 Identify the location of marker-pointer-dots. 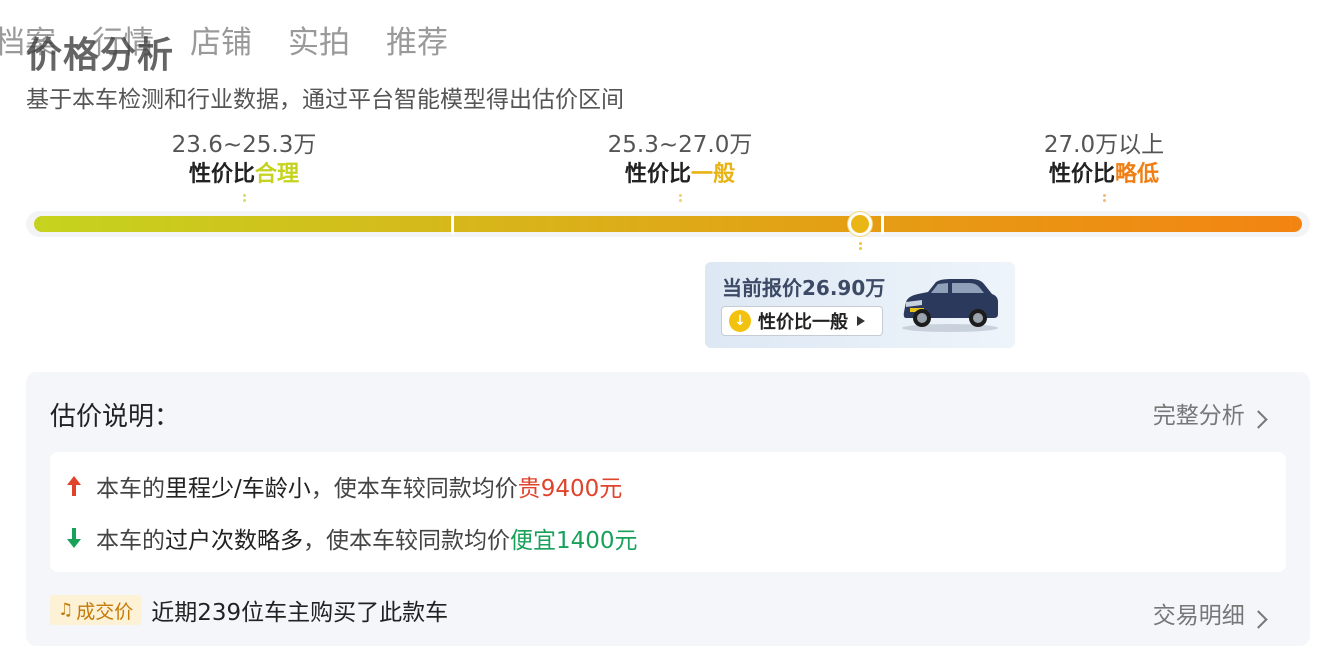
(860, 247).